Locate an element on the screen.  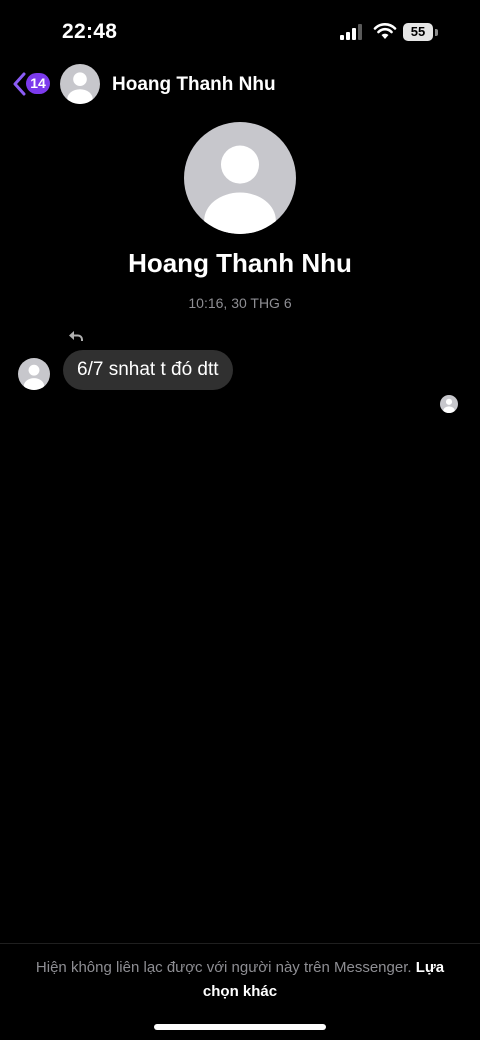
reply-arrow-icon is located at coordinates (76, 336).